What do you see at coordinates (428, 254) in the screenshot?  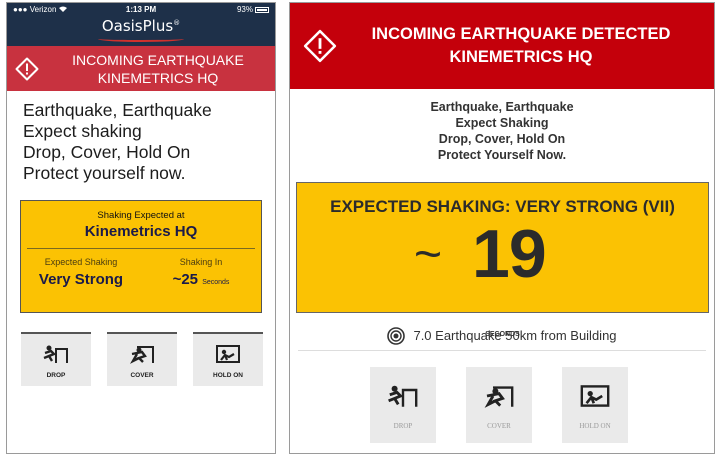 I see `countdown-tilde: ~` at bounding box center [428, 254].